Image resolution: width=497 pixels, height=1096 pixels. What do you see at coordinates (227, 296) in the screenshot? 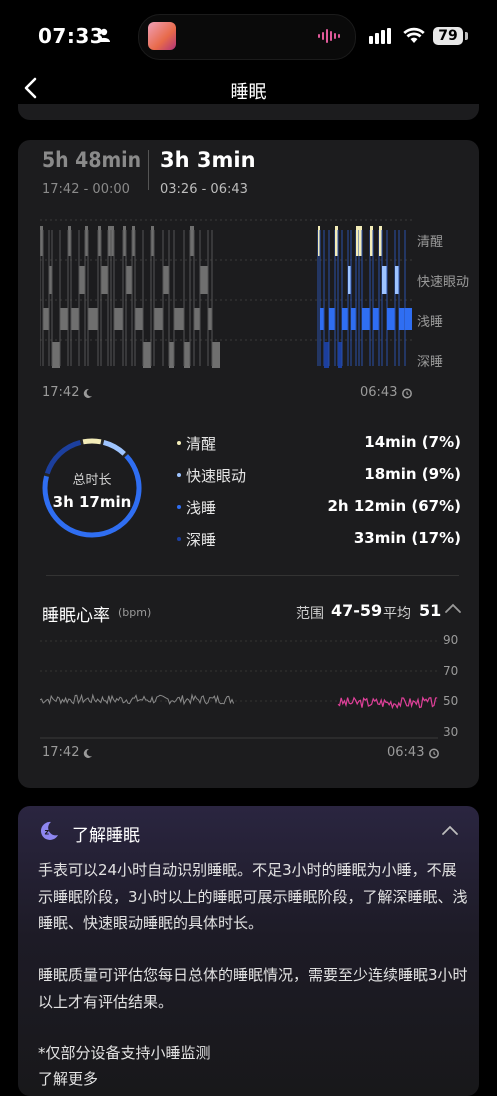
I see `sleep-stage-chart` at bounding box center [227, 296].